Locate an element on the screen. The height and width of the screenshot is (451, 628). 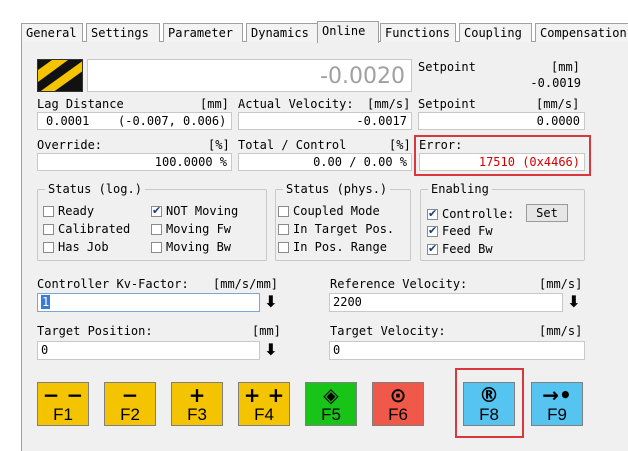
lag-distance-field: 0.0001 (-0.007, 0.006) is located at coordinates (134, 121).